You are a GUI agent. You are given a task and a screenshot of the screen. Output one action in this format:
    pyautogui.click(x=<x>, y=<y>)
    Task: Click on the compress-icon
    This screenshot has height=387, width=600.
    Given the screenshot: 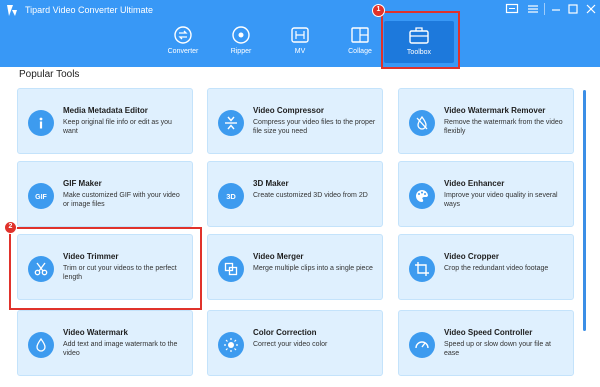 What is the action you would take?
    pyautogui.click(x=231, y=123)
    